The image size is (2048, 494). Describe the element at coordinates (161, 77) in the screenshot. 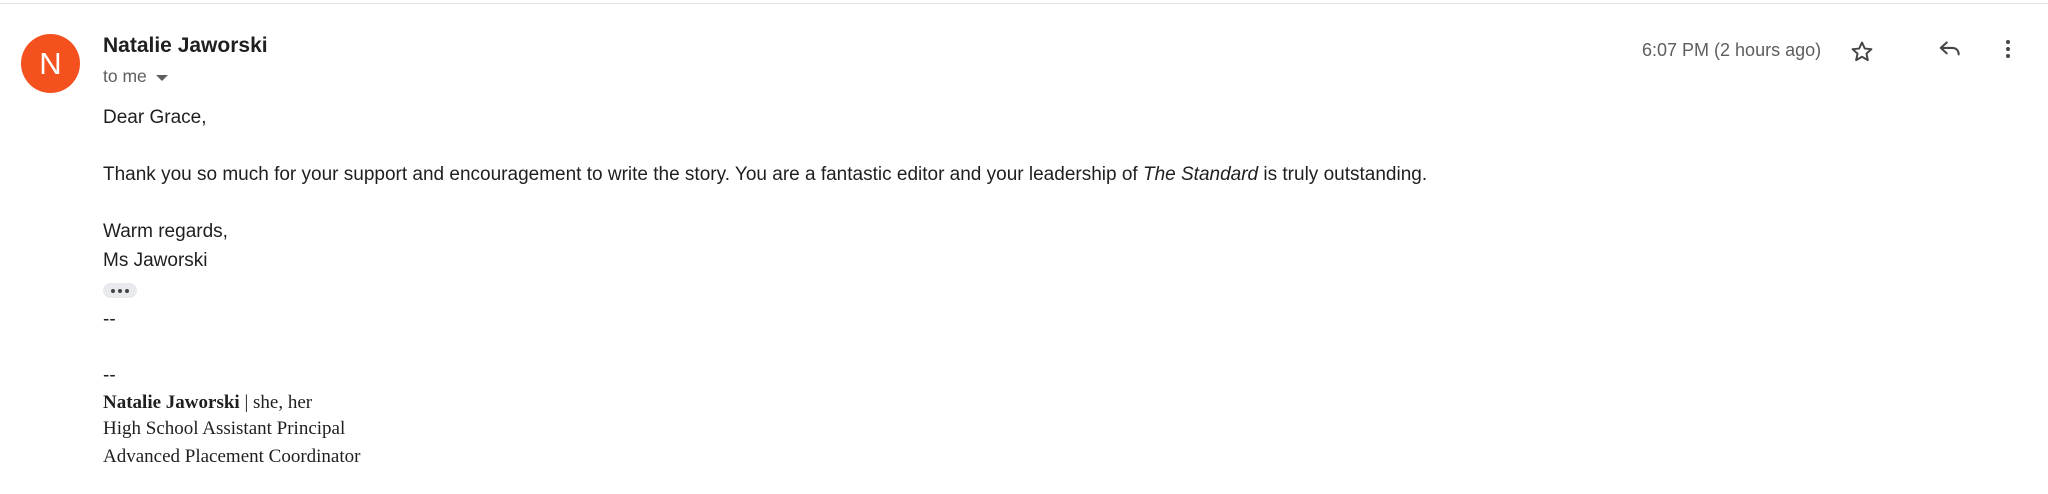

I see `chevron-down-icon` at that location.